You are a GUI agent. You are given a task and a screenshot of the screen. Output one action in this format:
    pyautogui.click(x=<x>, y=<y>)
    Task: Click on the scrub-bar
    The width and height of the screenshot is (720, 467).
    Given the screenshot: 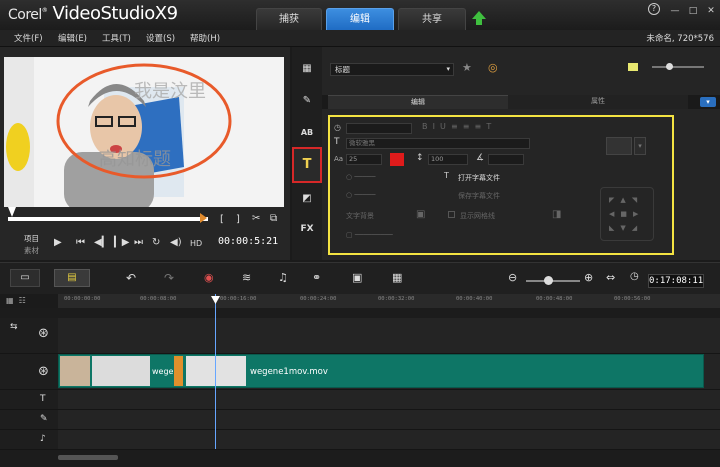 What is the action you would take?
    pyautogui.click(x=108, y=219)
    